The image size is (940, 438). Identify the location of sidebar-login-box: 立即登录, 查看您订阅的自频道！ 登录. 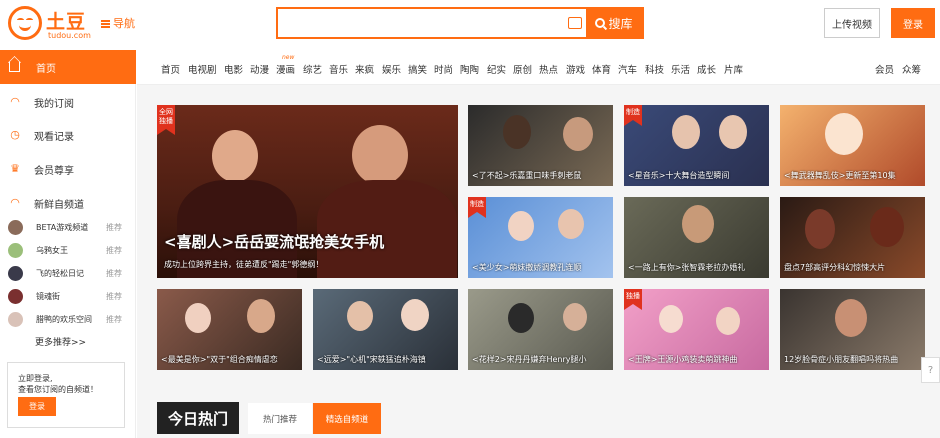
(66, 395).